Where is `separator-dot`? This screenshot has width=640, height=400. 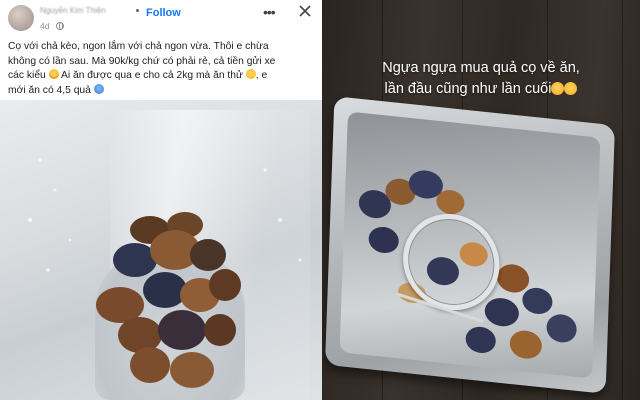
separator-dot is located at coordinates (137, 10).